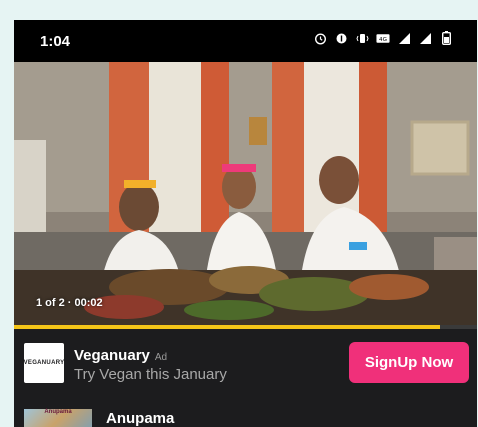  I want to click on battery-icon, so click(446, 38).